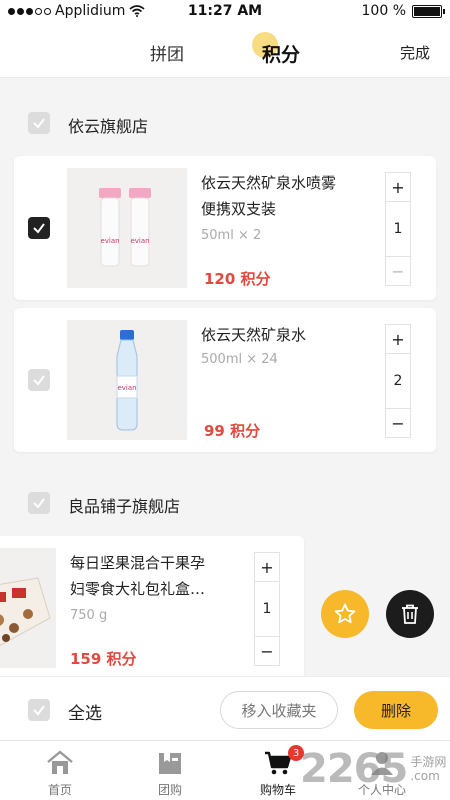 The width and height of the screenshot is (450, 800). Describe the element at coordinates (237, 279) in the screenshot. I see `product-price: 120 积分` at that location.